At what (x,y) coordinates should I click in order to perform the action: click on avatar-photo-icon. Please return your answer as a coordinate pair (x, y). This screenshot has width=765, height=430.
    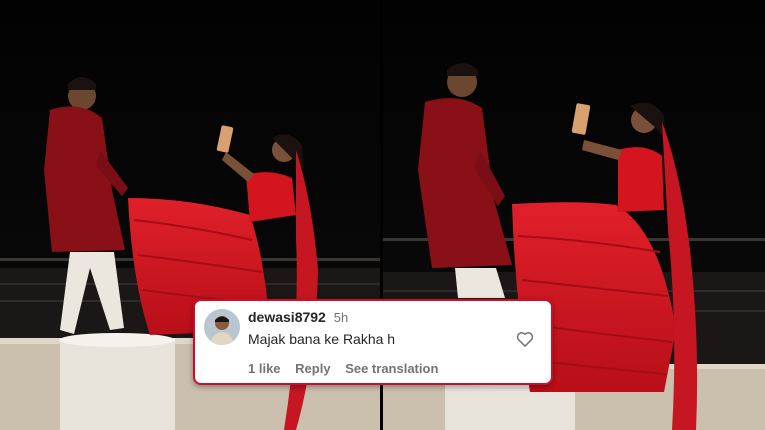
    Looking at the image, I should click on (222, 327).